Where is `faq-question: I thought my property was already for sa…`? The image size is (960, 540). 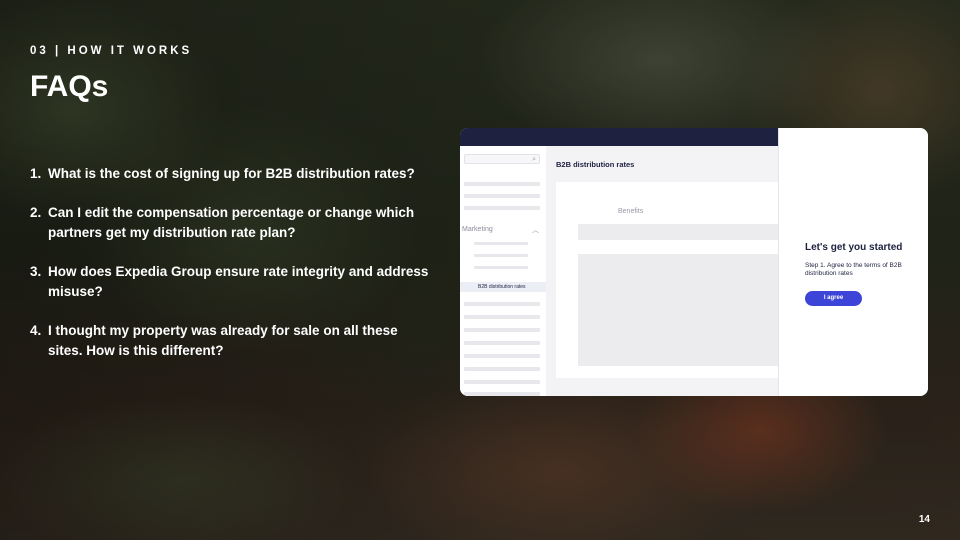 faq-question: I thought my property was already for sa… is located at coordinates (223, 340).